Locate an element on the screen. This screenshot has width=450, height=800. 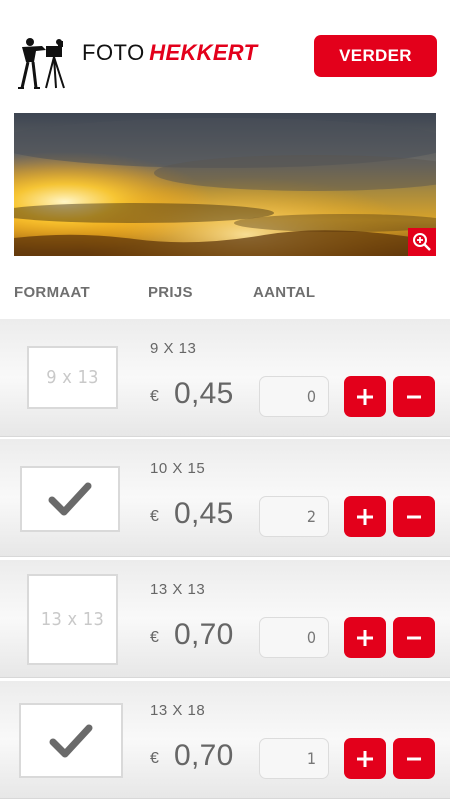
zoom-button is located at coordinates (422, 242).